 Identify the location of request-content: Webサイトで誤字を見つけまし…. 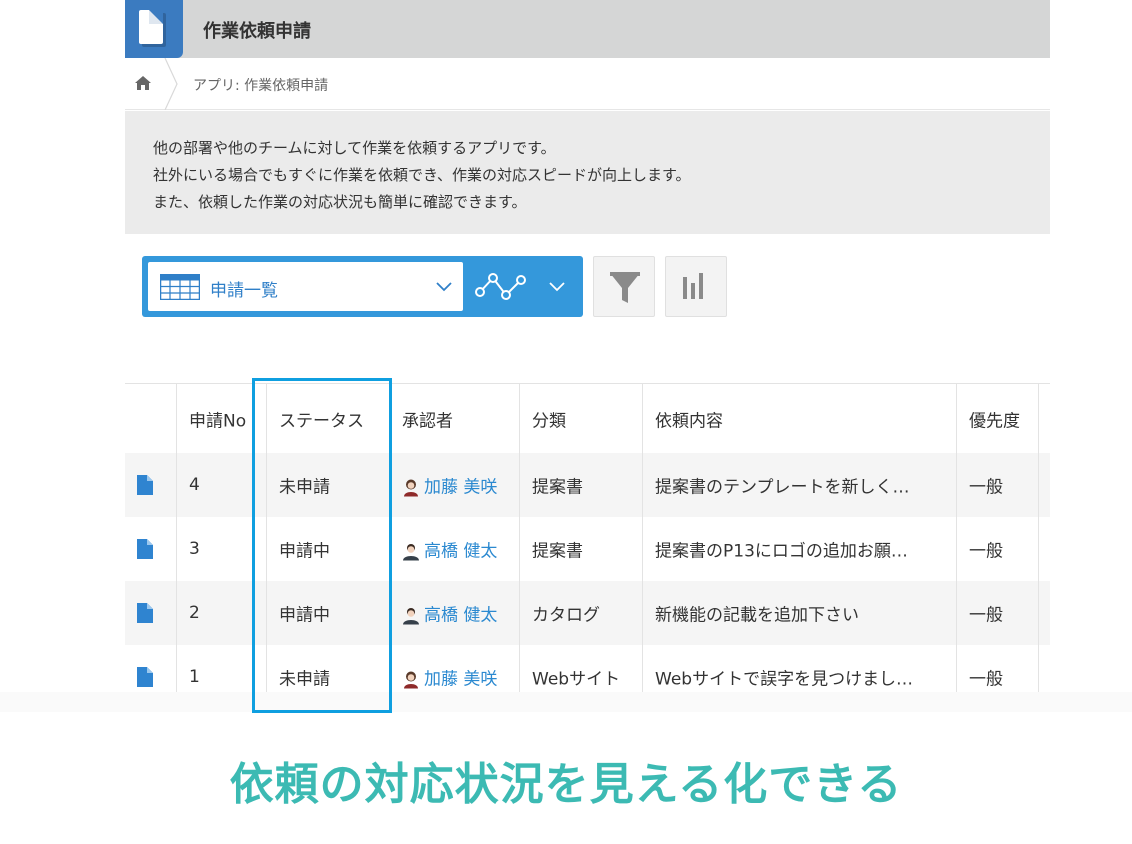
(784, 679).